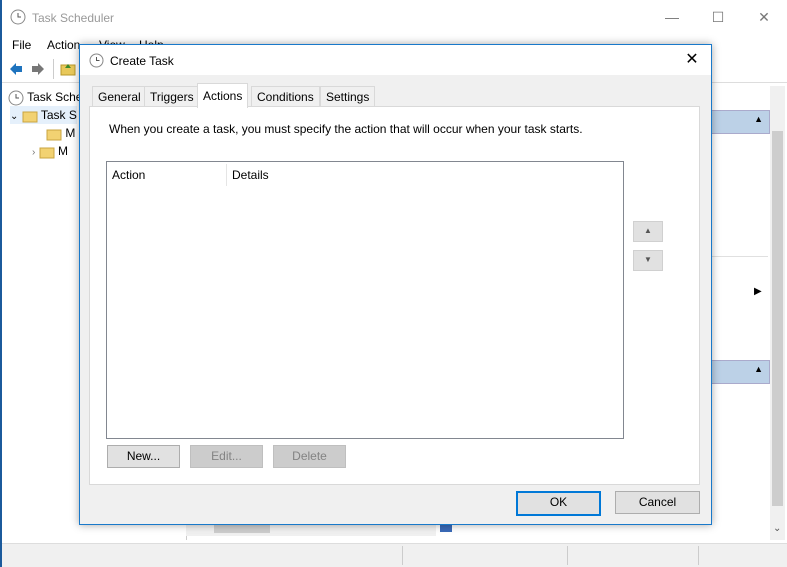 The width and height of the screenshot is (787, 567). I want to click on tab-actions: Actions, so click(223, 95).